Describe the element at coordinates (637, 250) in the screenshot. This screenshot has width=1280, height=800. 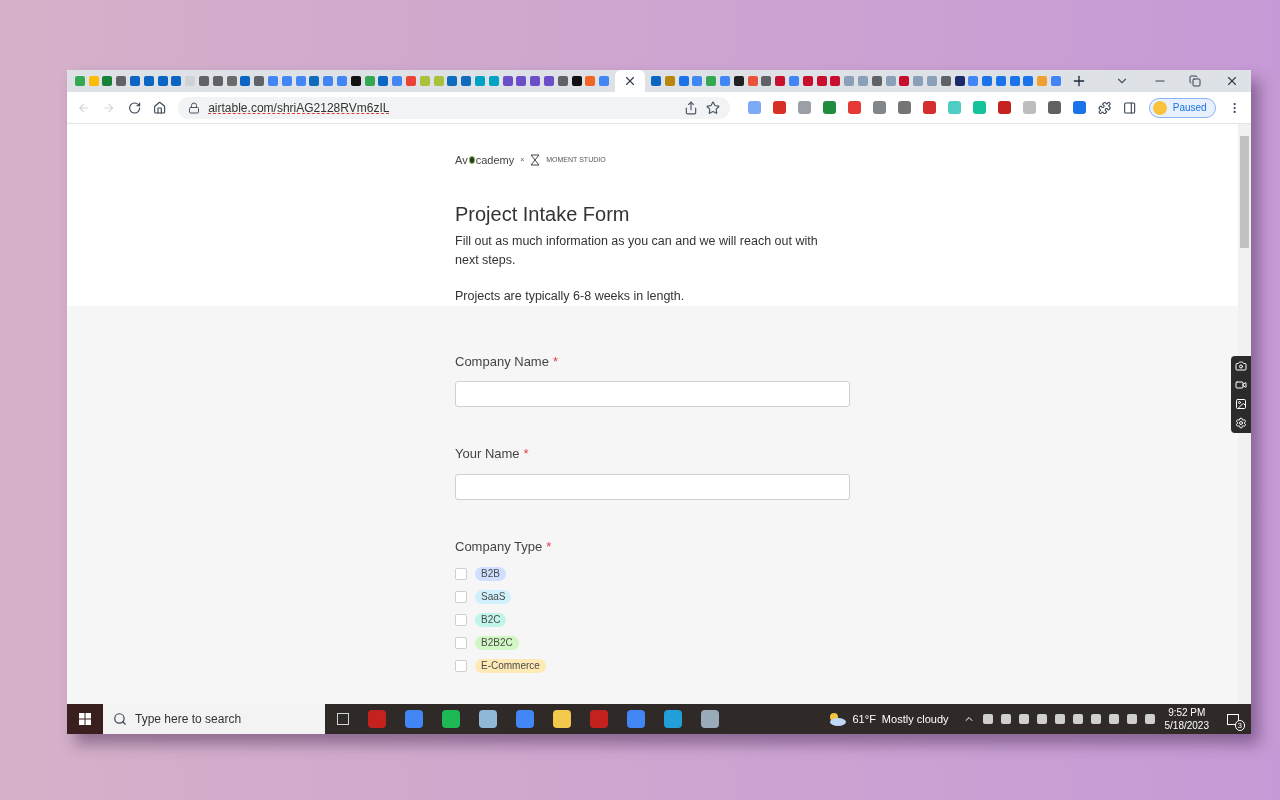
I see `form-description: Fill out as much information as you can and we will reach out with next steps.` at that location.